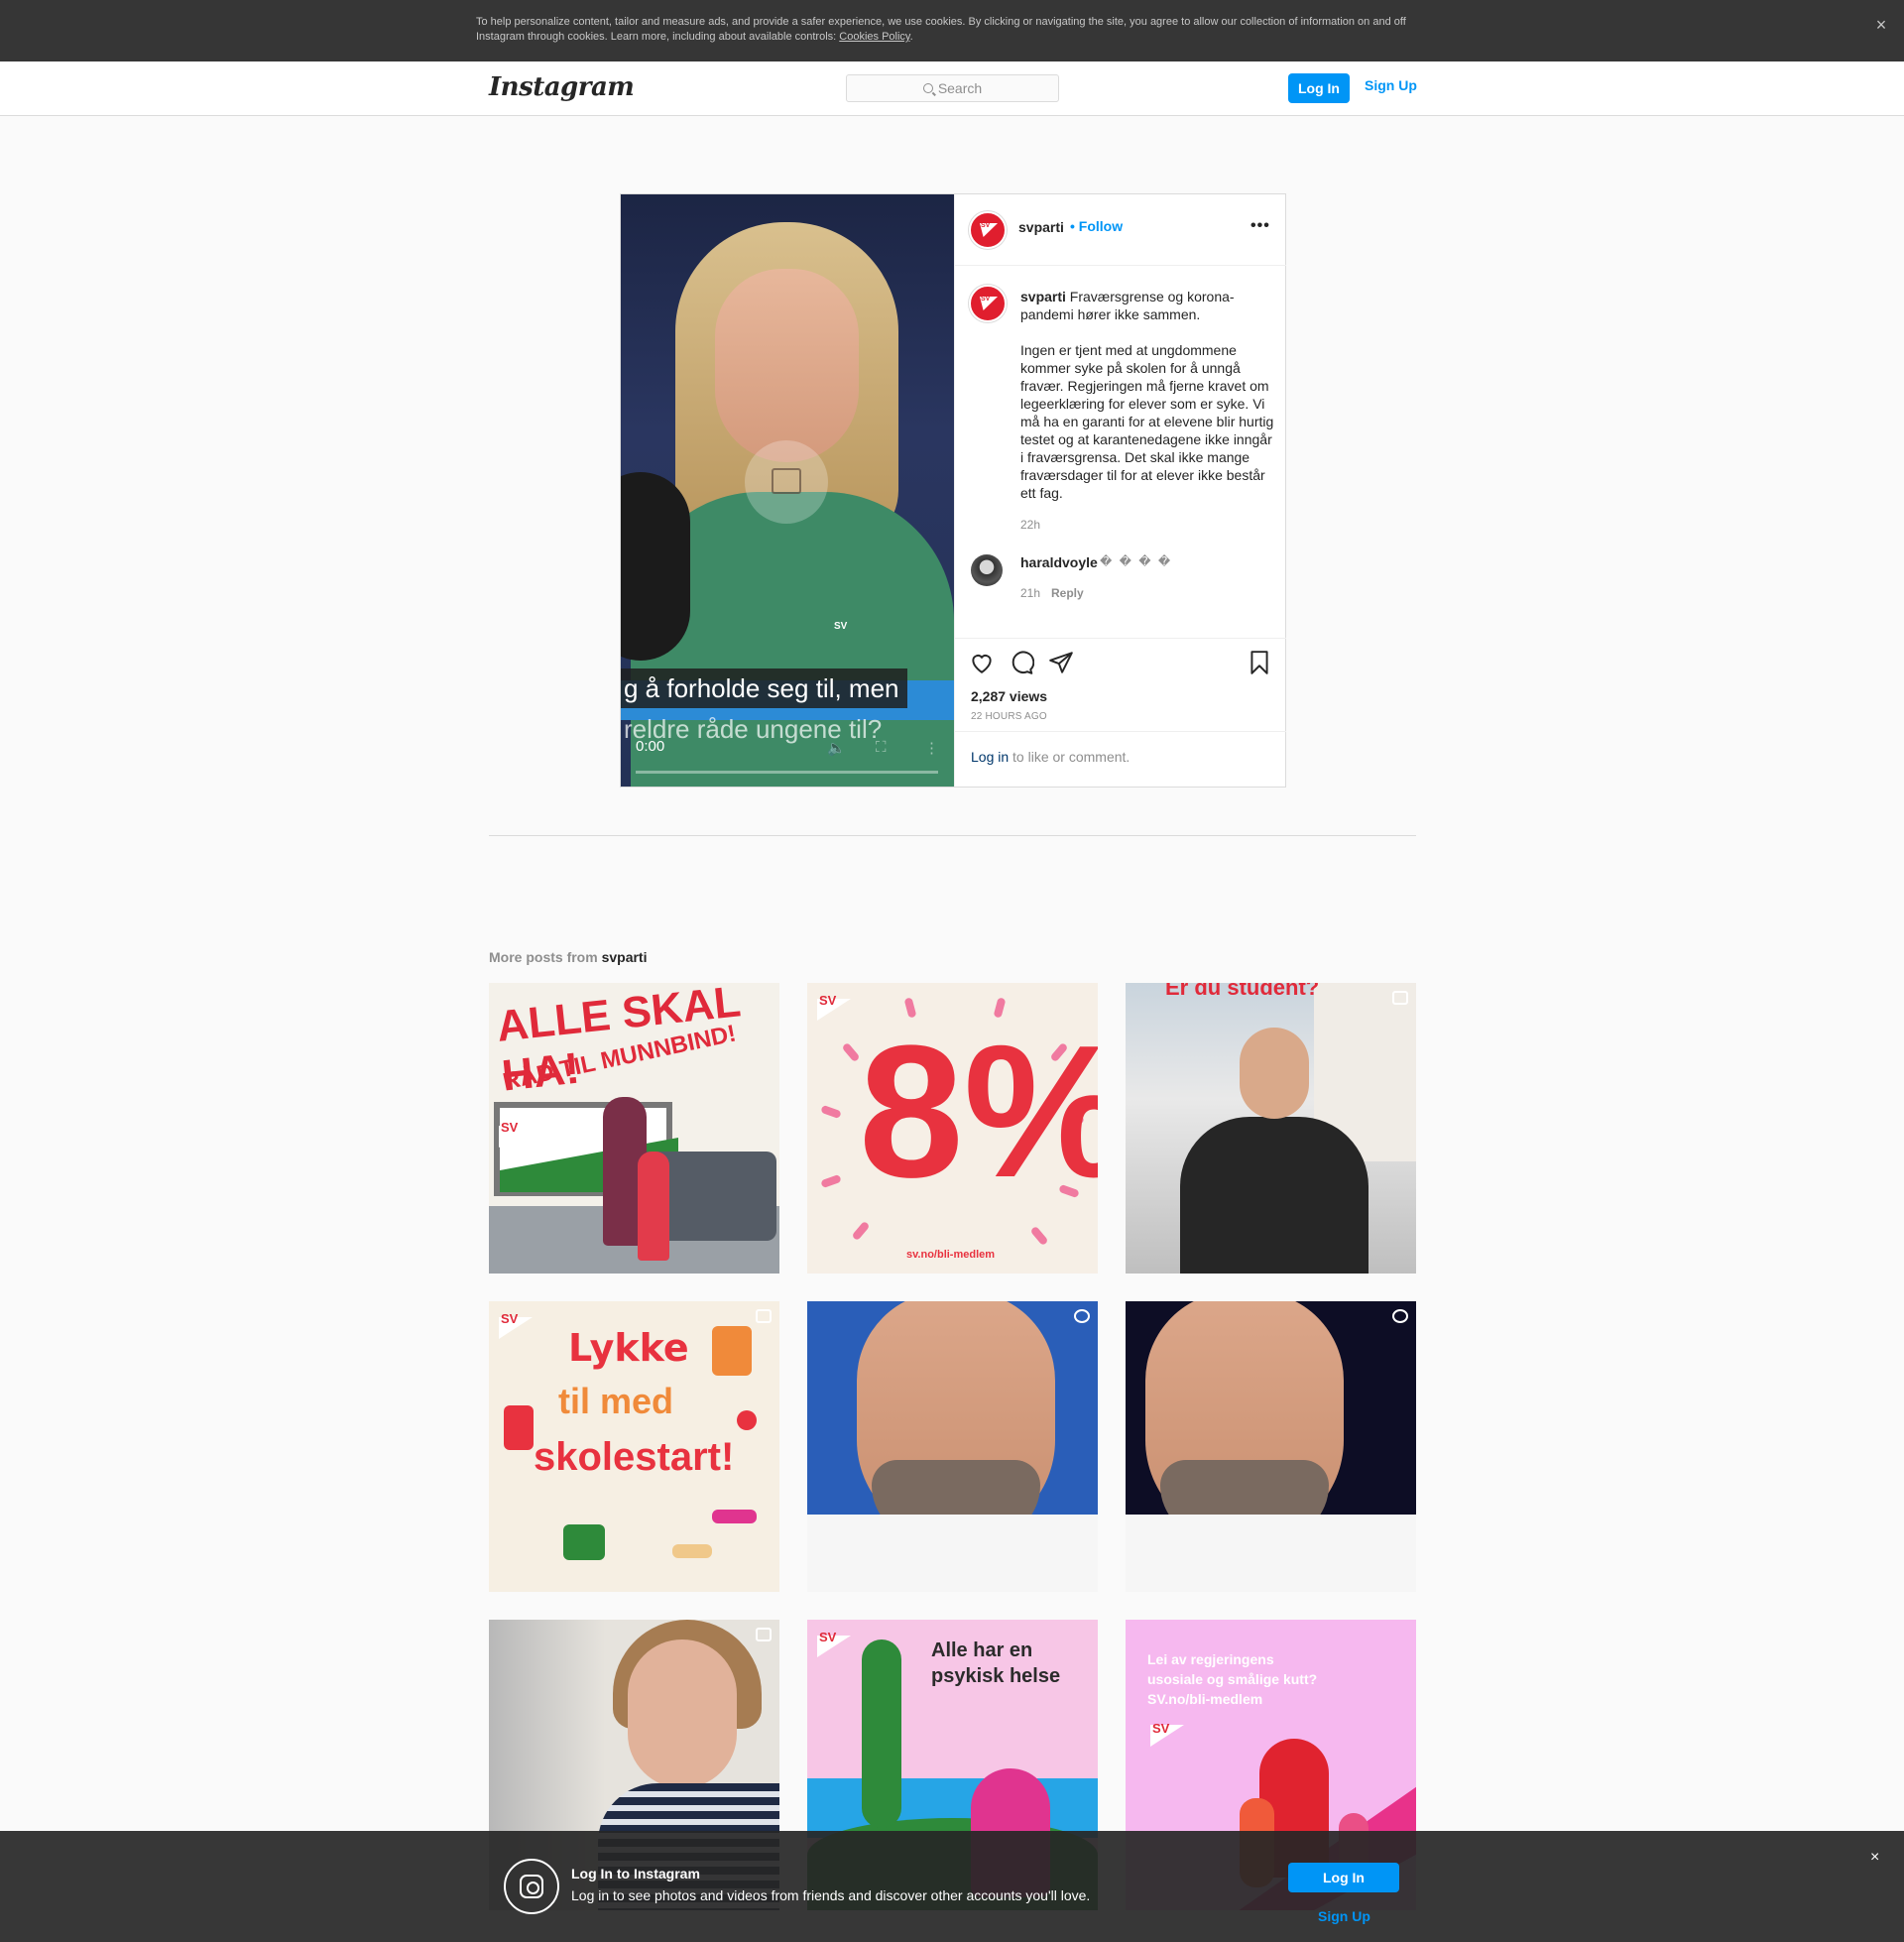  What do you see at coordinates (692, 1551) in the screenshot?
I see `tag-icon` at bounding box center [692, 1551].